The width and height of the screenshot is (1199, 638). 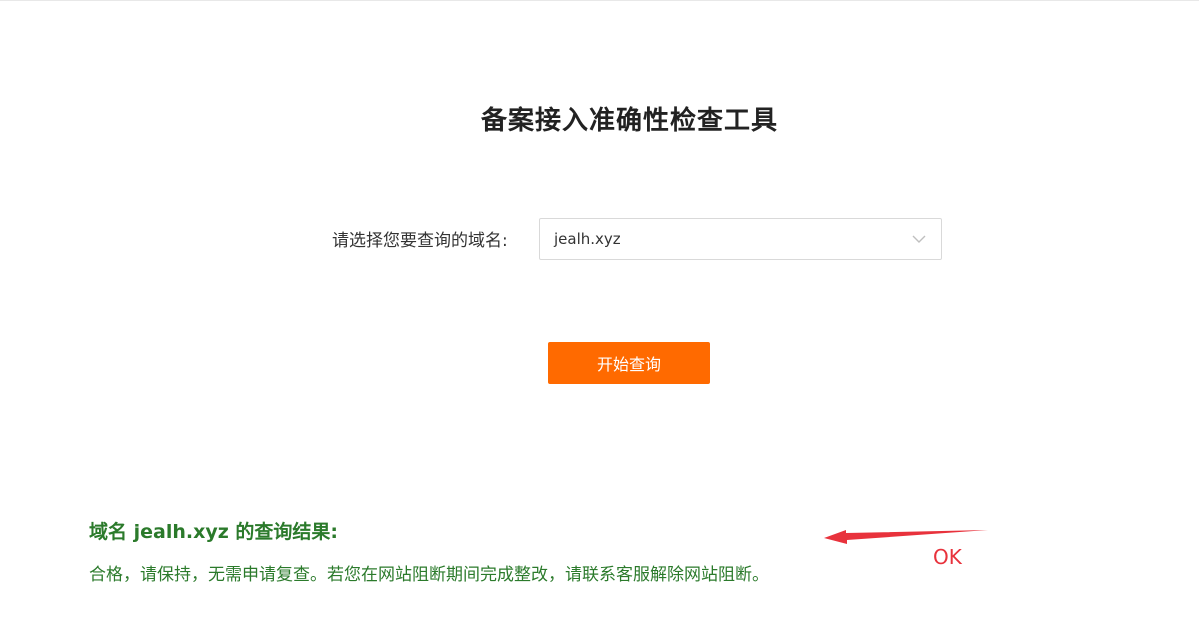 I want to click on domain-select-label: 请选择您要查询的域名:, so click(x=420, y=241).